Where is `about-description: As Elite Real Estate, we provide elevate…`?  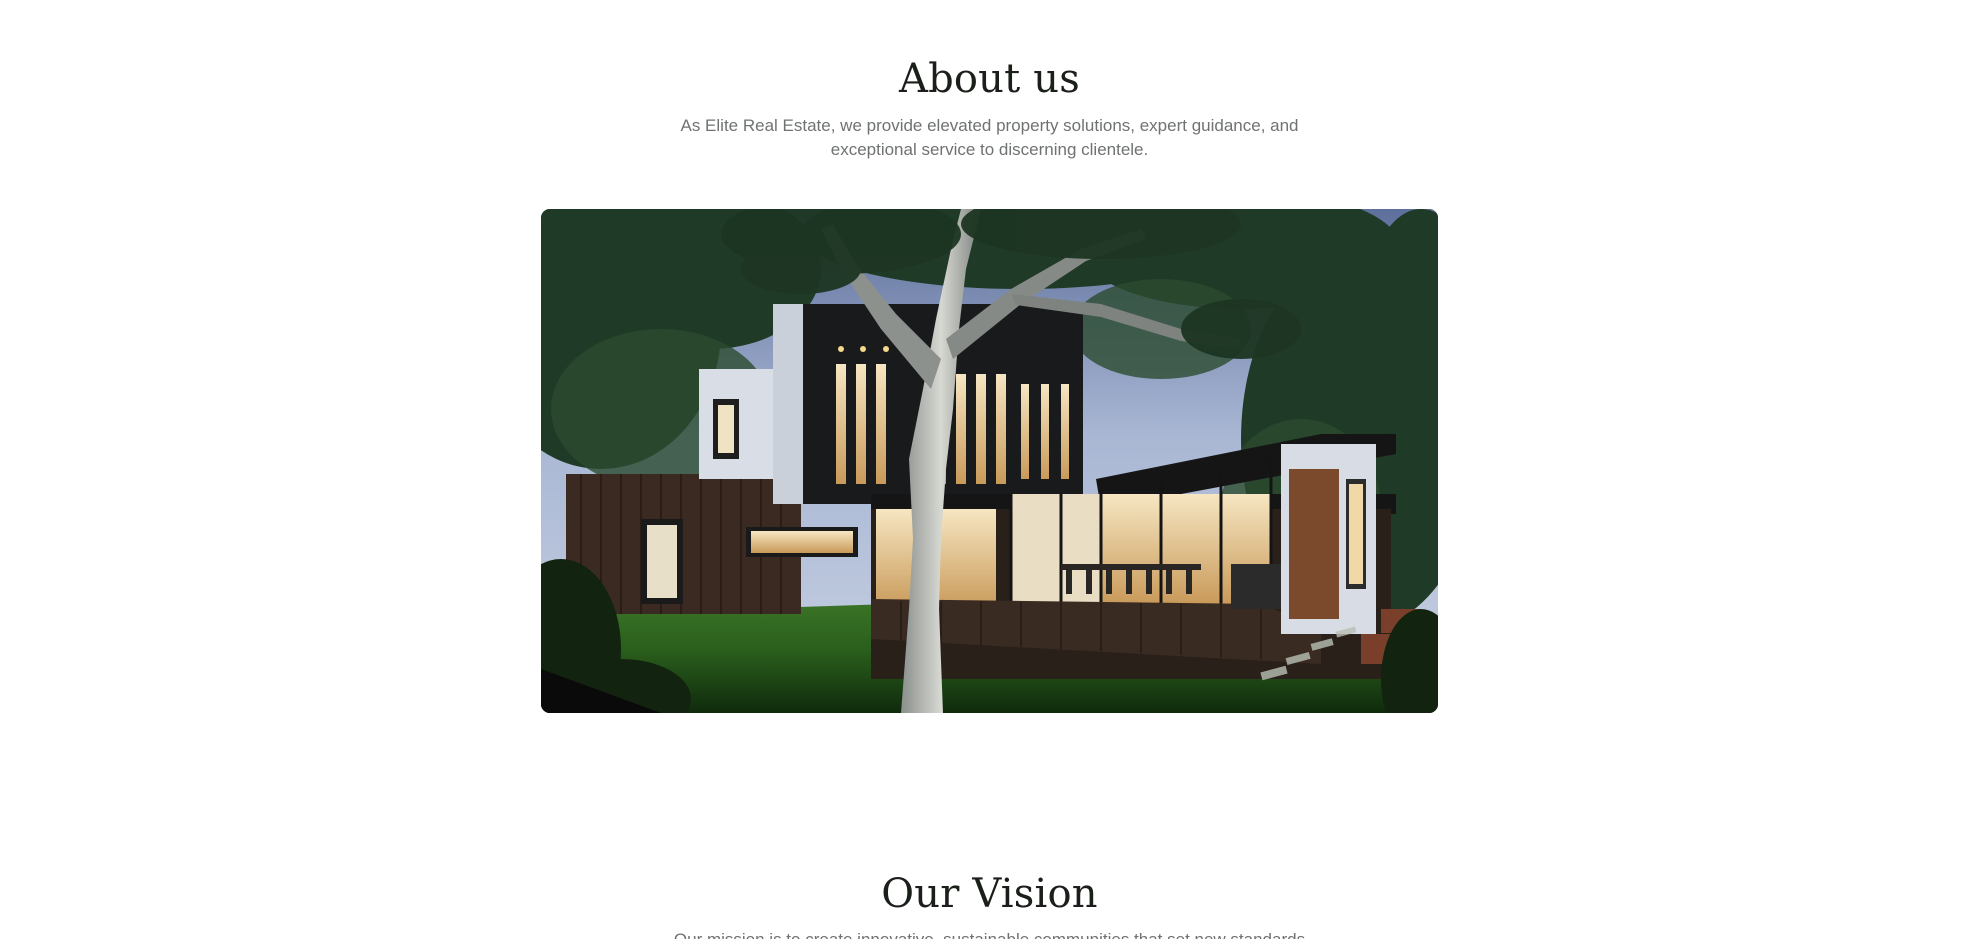
about-description: As Elite Real Estate, we provide elevate… is located at coordinates (989, 137).